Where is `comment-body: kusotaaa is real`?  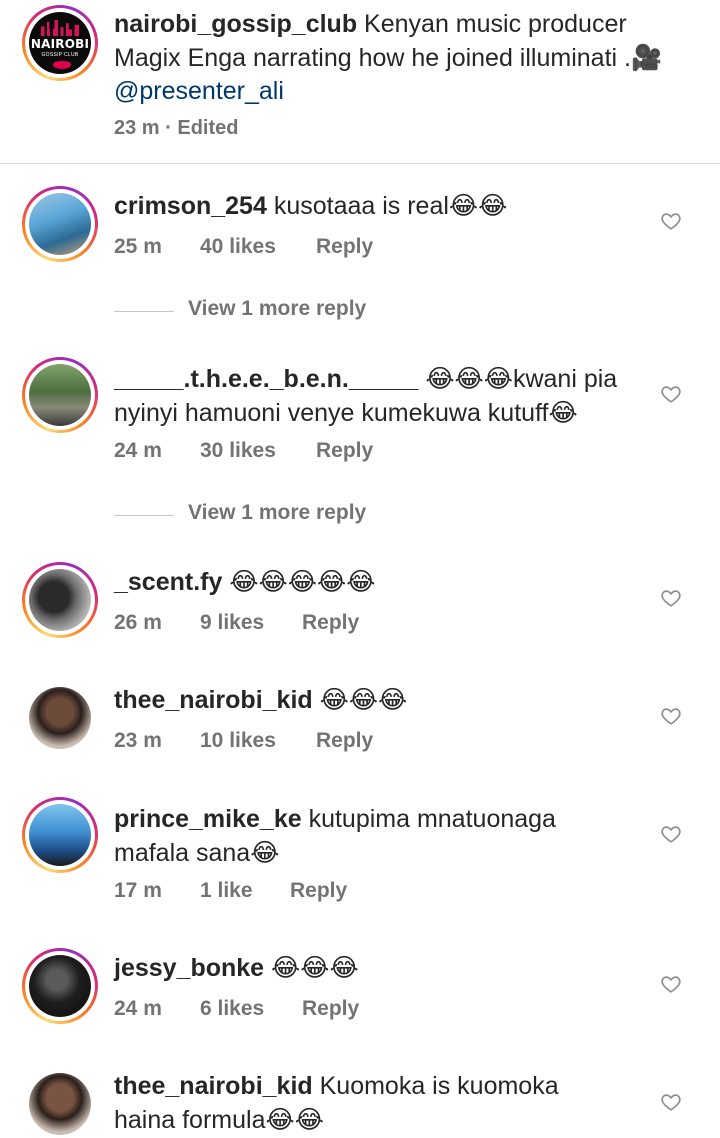 comment-body: kusotaaa is real is located at coordinates (357, 206).